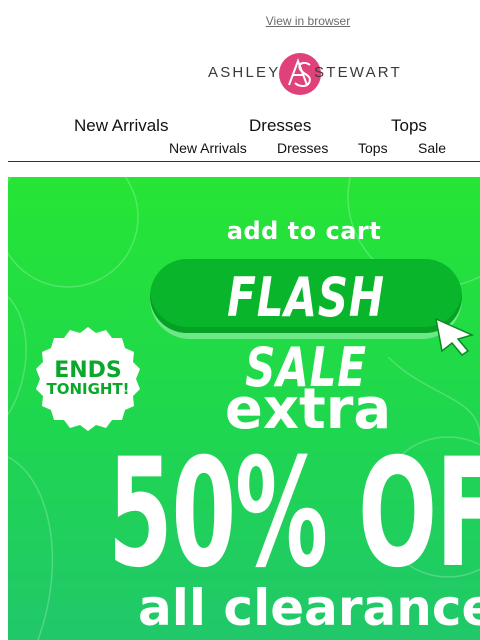 Image resolution: width=480 pixels, height=640 pixels. What do you see at coordinates (244, 161) in the screenshot?
I see `nav-divider` at bounding box center [244, 161].